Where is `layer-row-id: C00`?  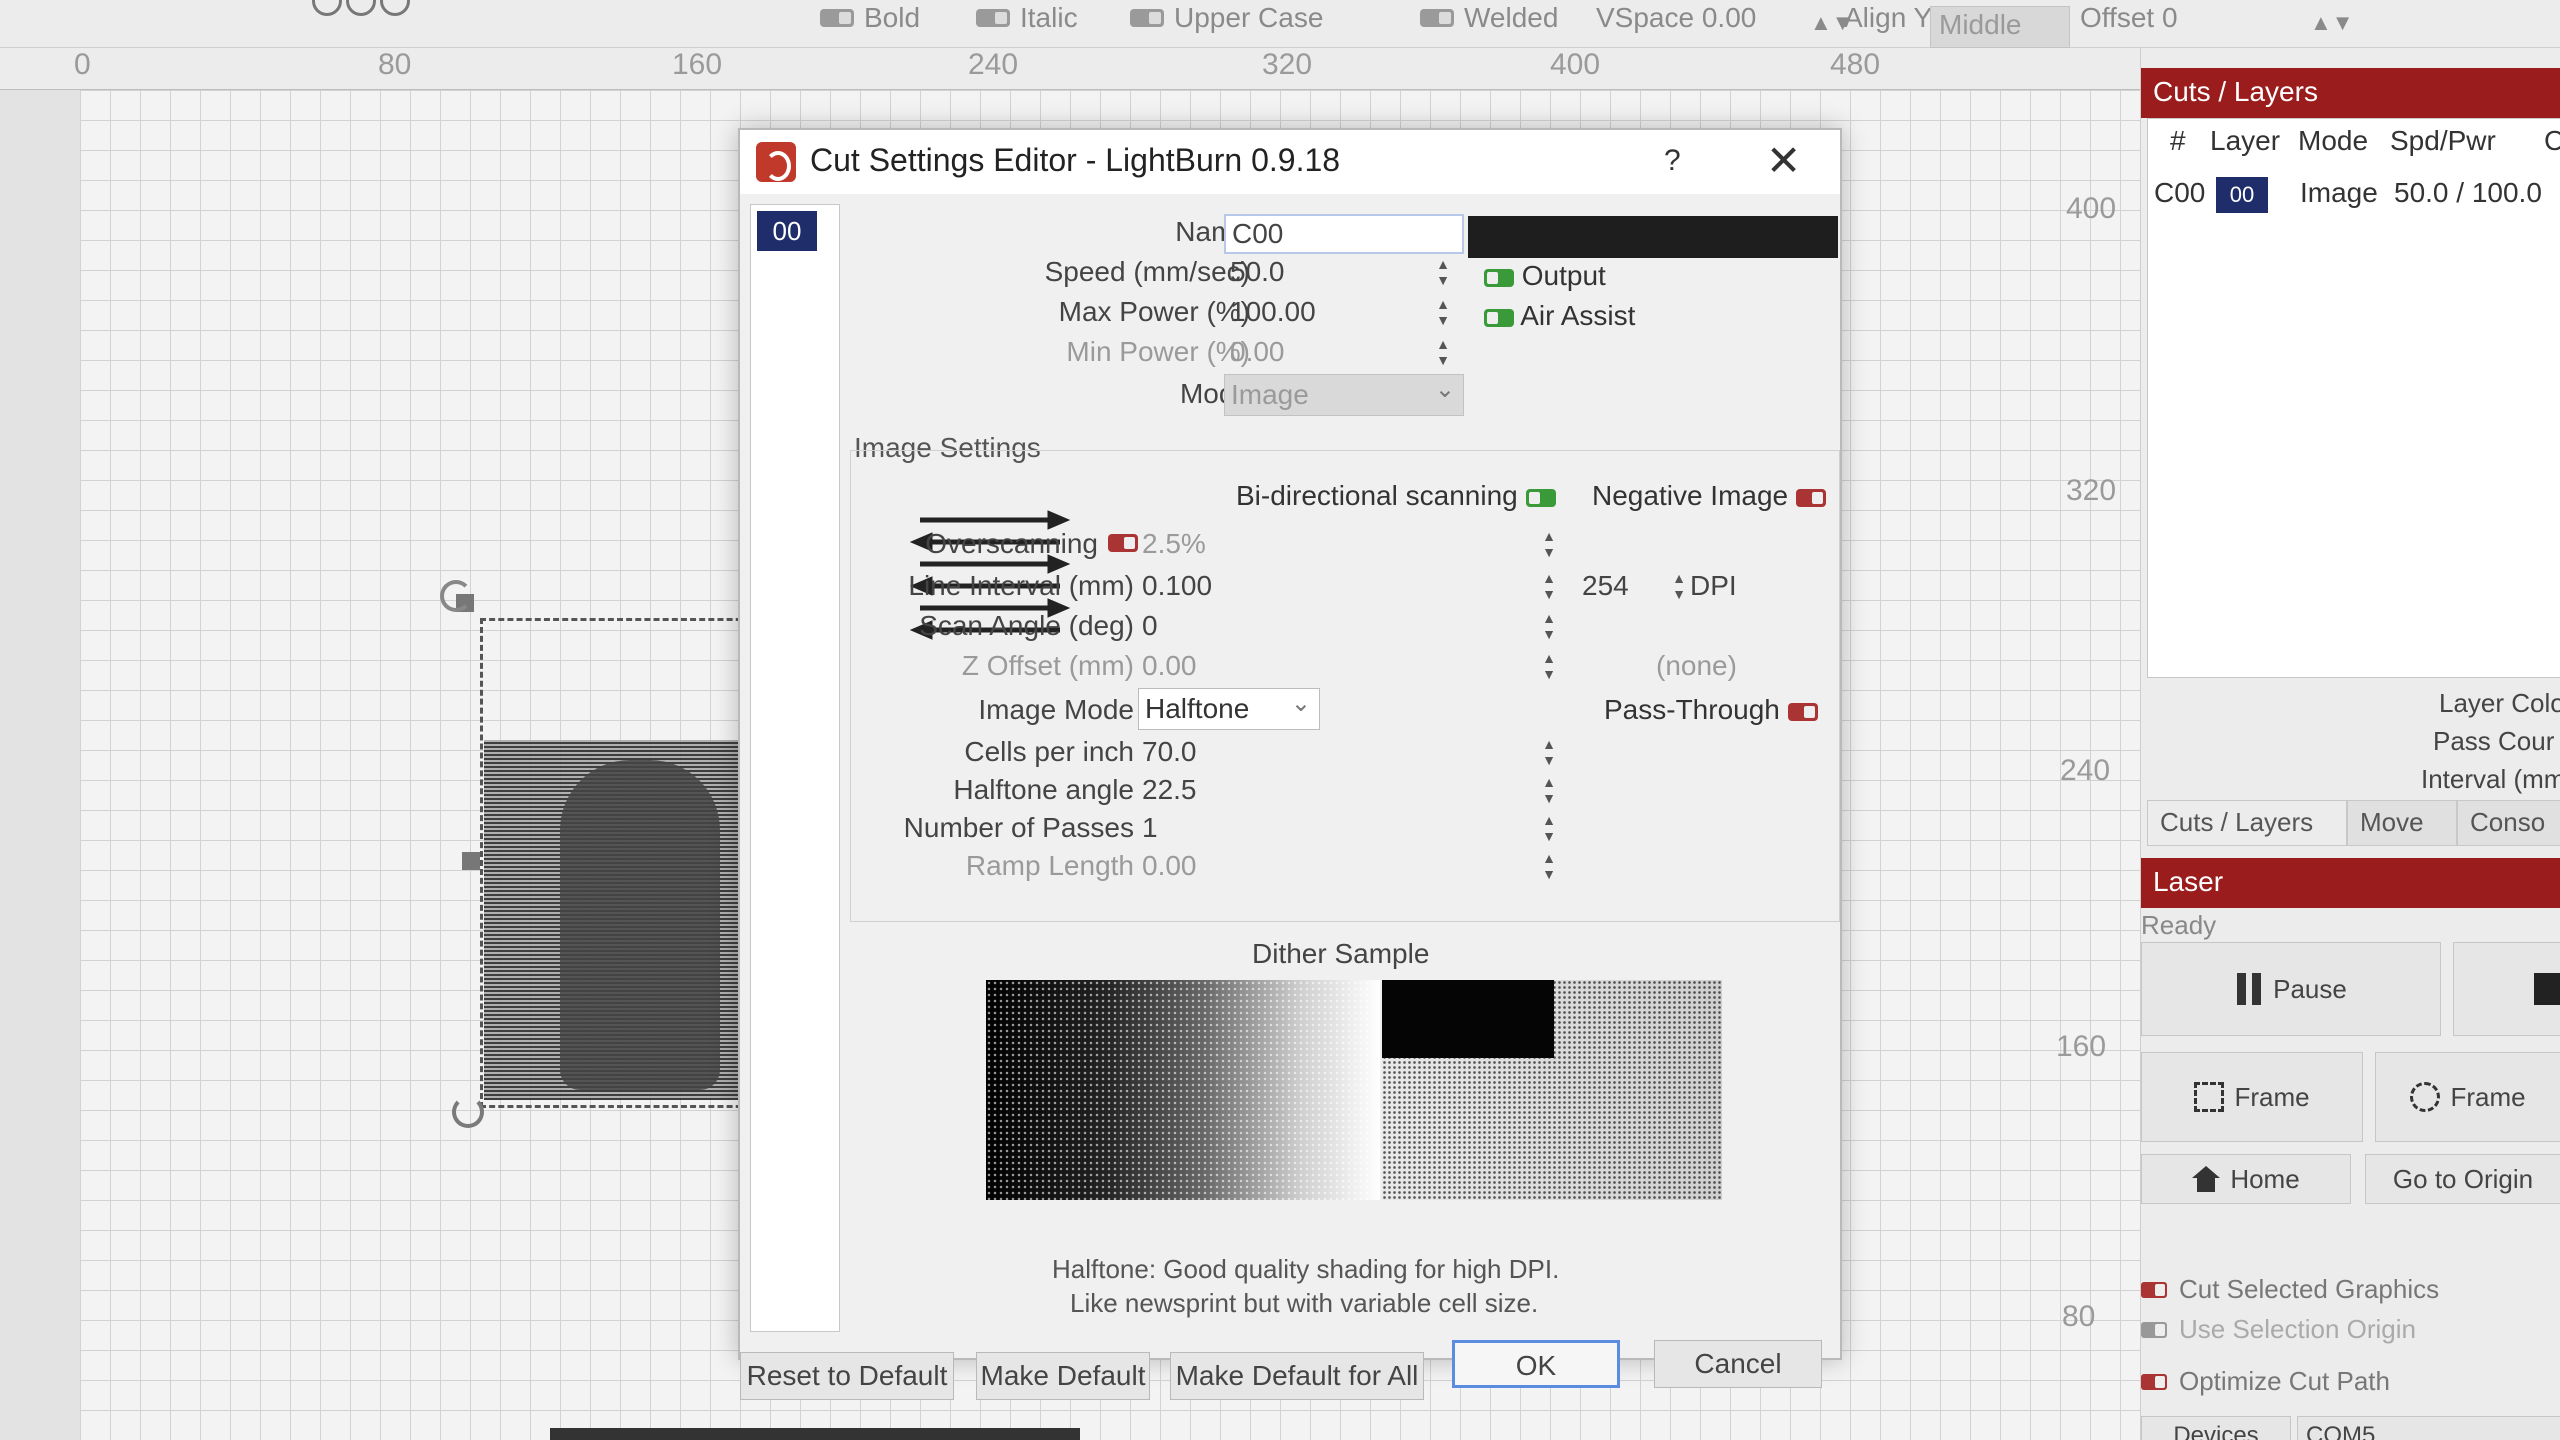 layer-row-id: C00 is located at coordinates (2179, 193).